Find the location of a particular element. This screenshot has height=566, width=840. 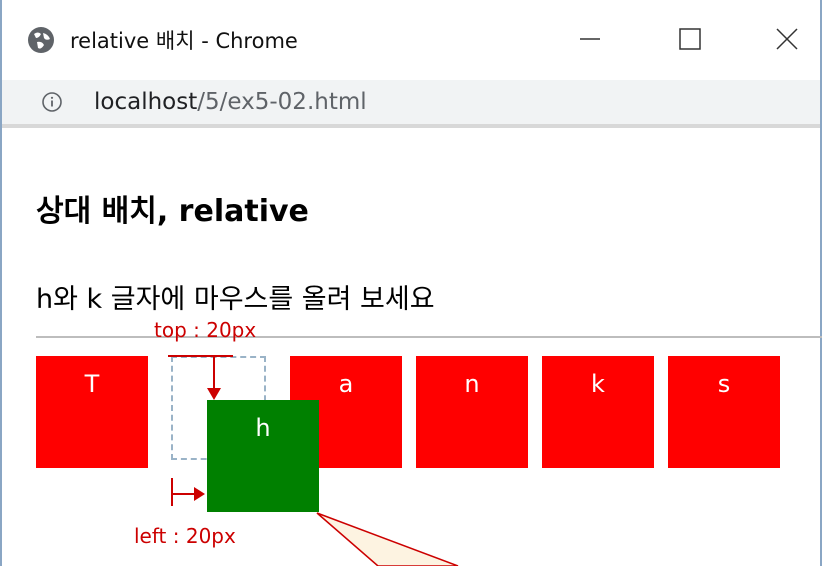

annotation-overlay is located at coordinates (313, 460).